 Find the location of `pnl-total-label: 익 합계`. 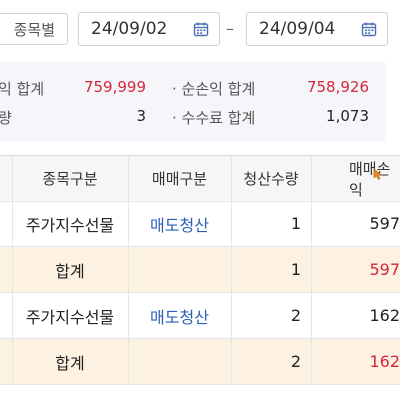

pnl-total-label: 익 합계 is located at coordinates (22, 89).